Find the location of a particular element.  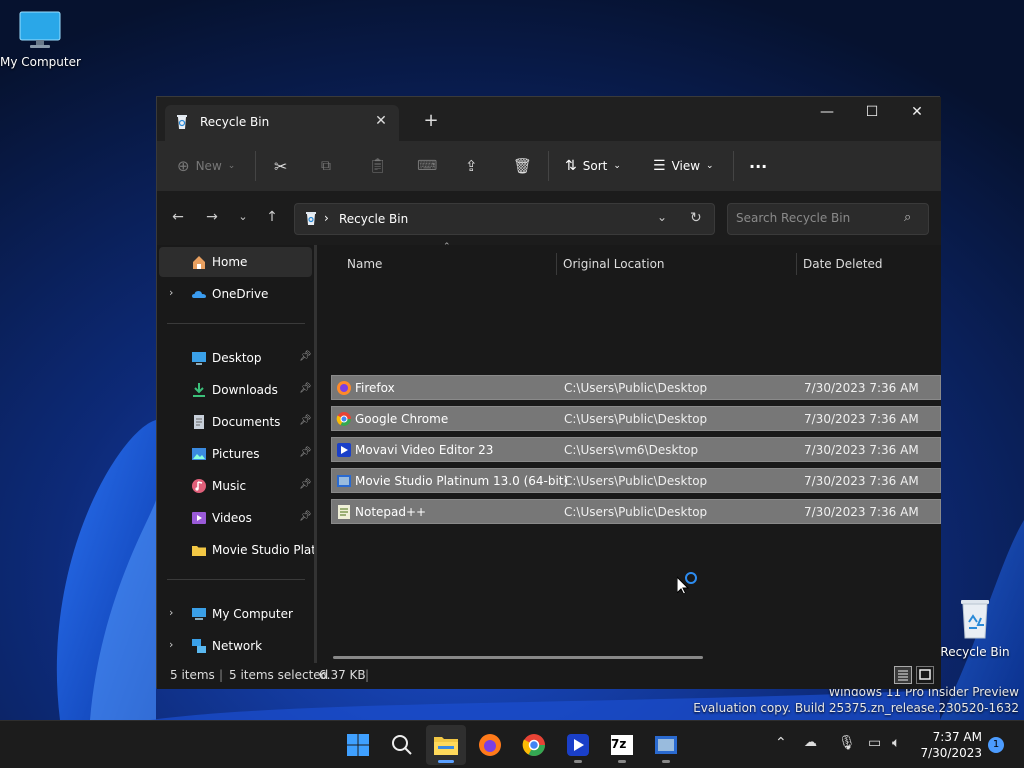

close-button: ✕ is located at coordinates (917, 112).